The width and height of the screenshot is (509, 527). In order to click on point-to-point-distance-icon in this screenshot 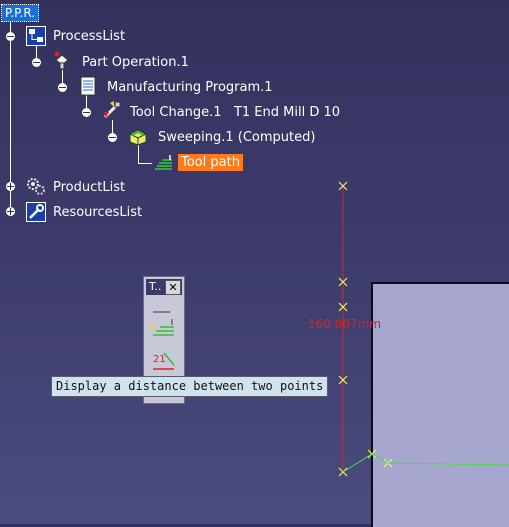, I will do `click(163, 327)`.